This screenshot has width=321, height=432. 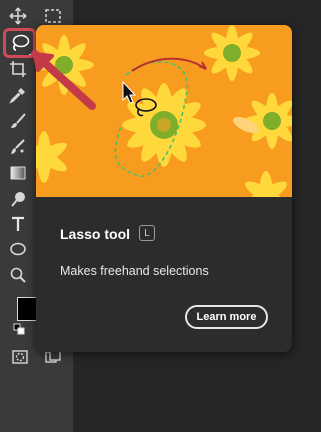 I want to click on crop-icon, so click(x=18, y=69).